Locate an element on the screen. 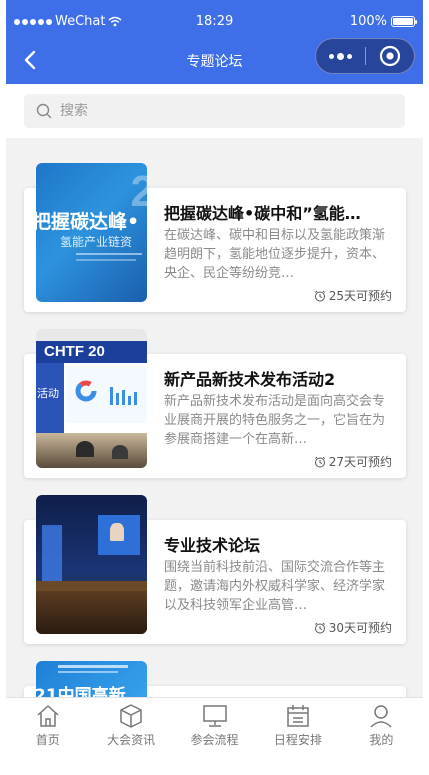 This screenshot has height=775, width=429. home-icon is located at coordinates (48, 716).